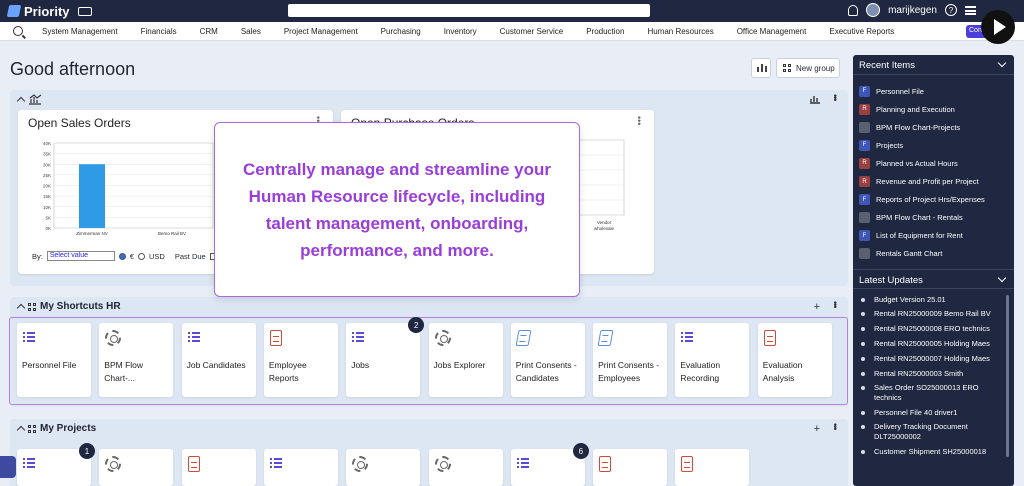 The image size is (1024, 486). I want to click on projects-card-revenue-and: Revenue and, so click(218, 467).